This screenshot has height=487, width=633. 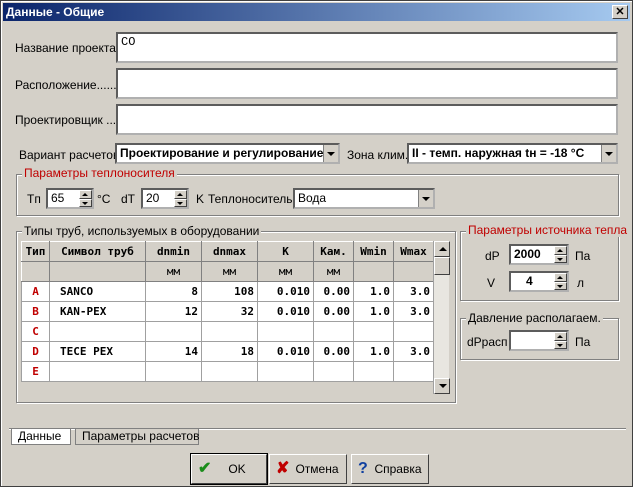 I want to click on table-row: E, so click(x=227, y=371).